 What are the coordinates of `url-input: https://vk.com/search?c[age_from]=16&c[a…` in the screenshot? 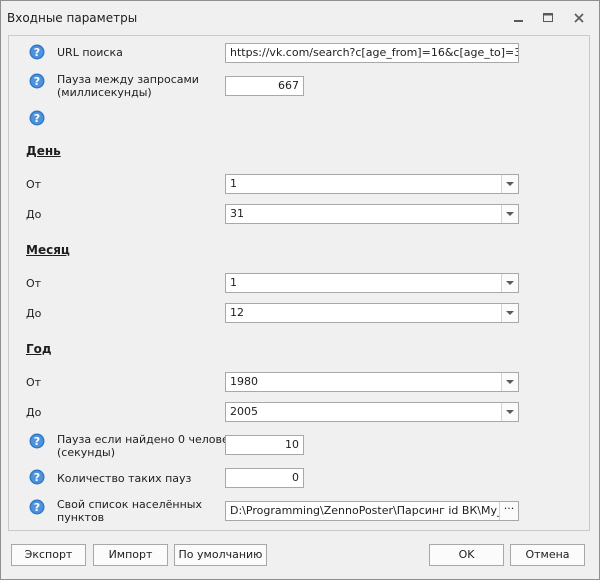 It's located at (372, 53).